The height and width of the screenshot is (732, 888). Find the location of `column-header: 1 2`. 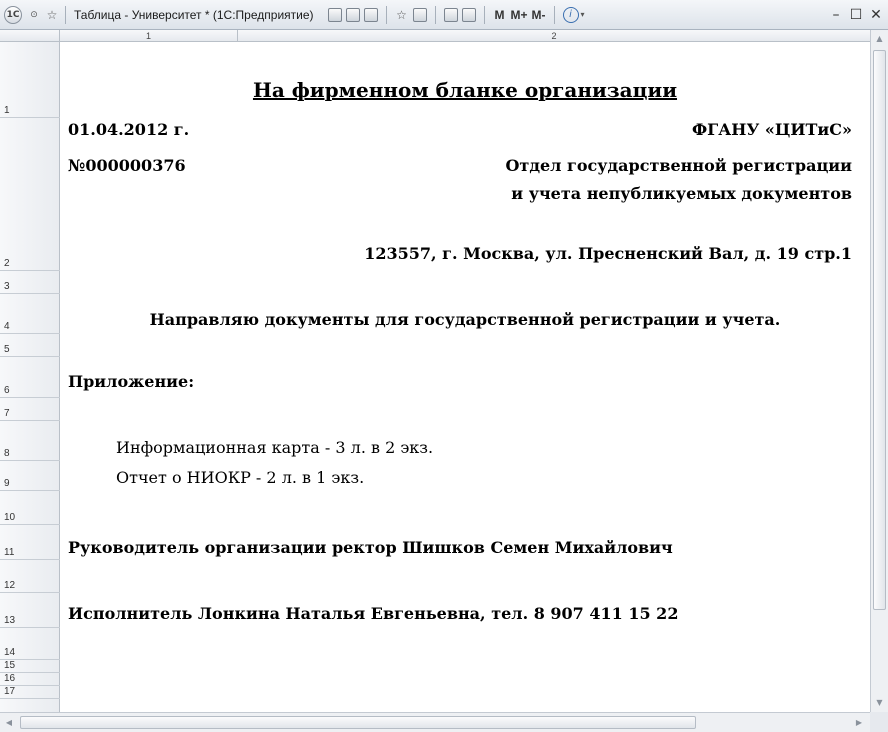

column-header: 1 2 is located at coordinates (435, 36).